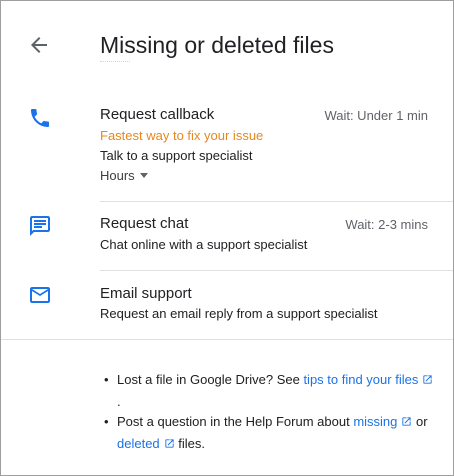  I want to click on option-title: Email support, so click(146, 293).